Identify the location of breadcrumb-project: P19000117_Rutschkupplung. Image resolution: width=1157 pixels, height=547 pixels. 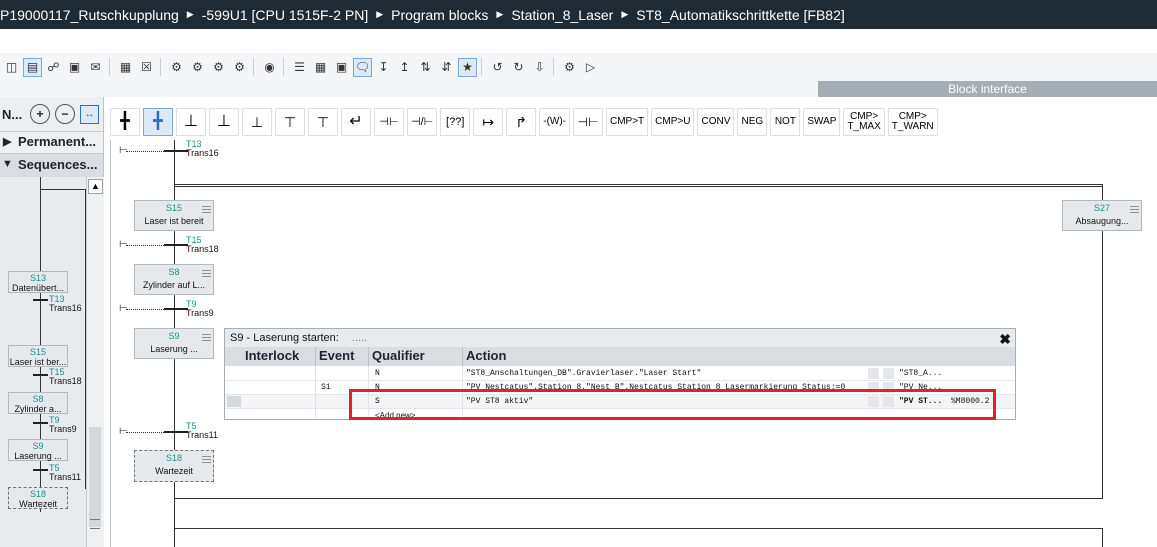
(92, 15).